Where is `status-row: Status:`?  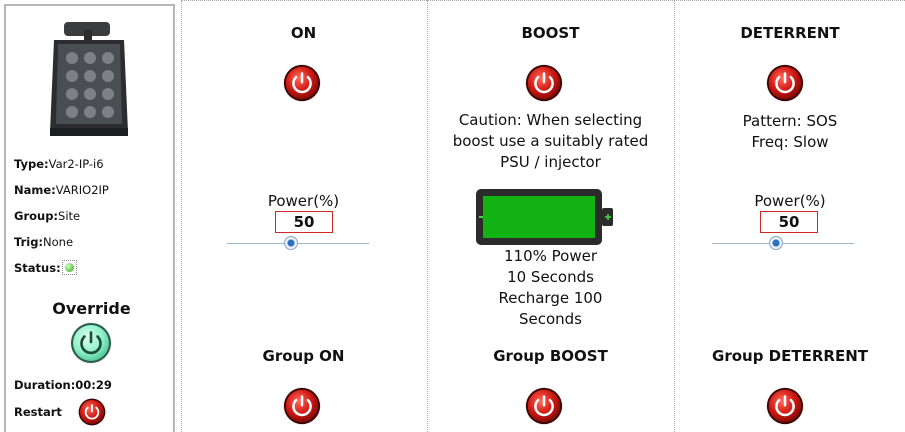
status-row: Status: is located at coordinates (45, 268).